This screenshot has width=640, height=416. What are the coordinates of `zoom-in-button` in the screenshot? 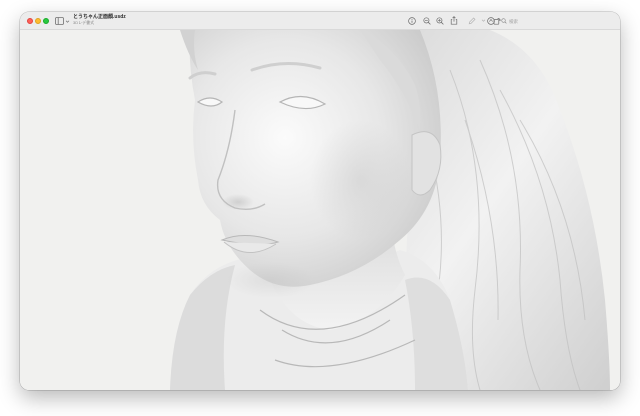 It's located at (439, 20).